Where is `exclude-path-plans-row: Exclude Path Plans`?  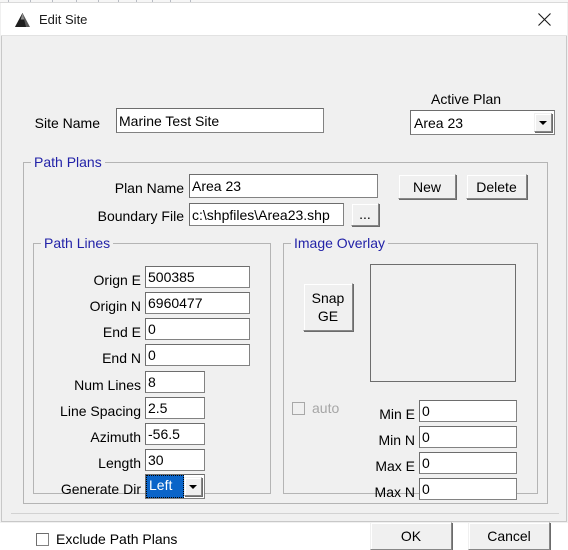 exclude-path-plans-row: Exclude Path Plans is located at coordinates (106, 539).